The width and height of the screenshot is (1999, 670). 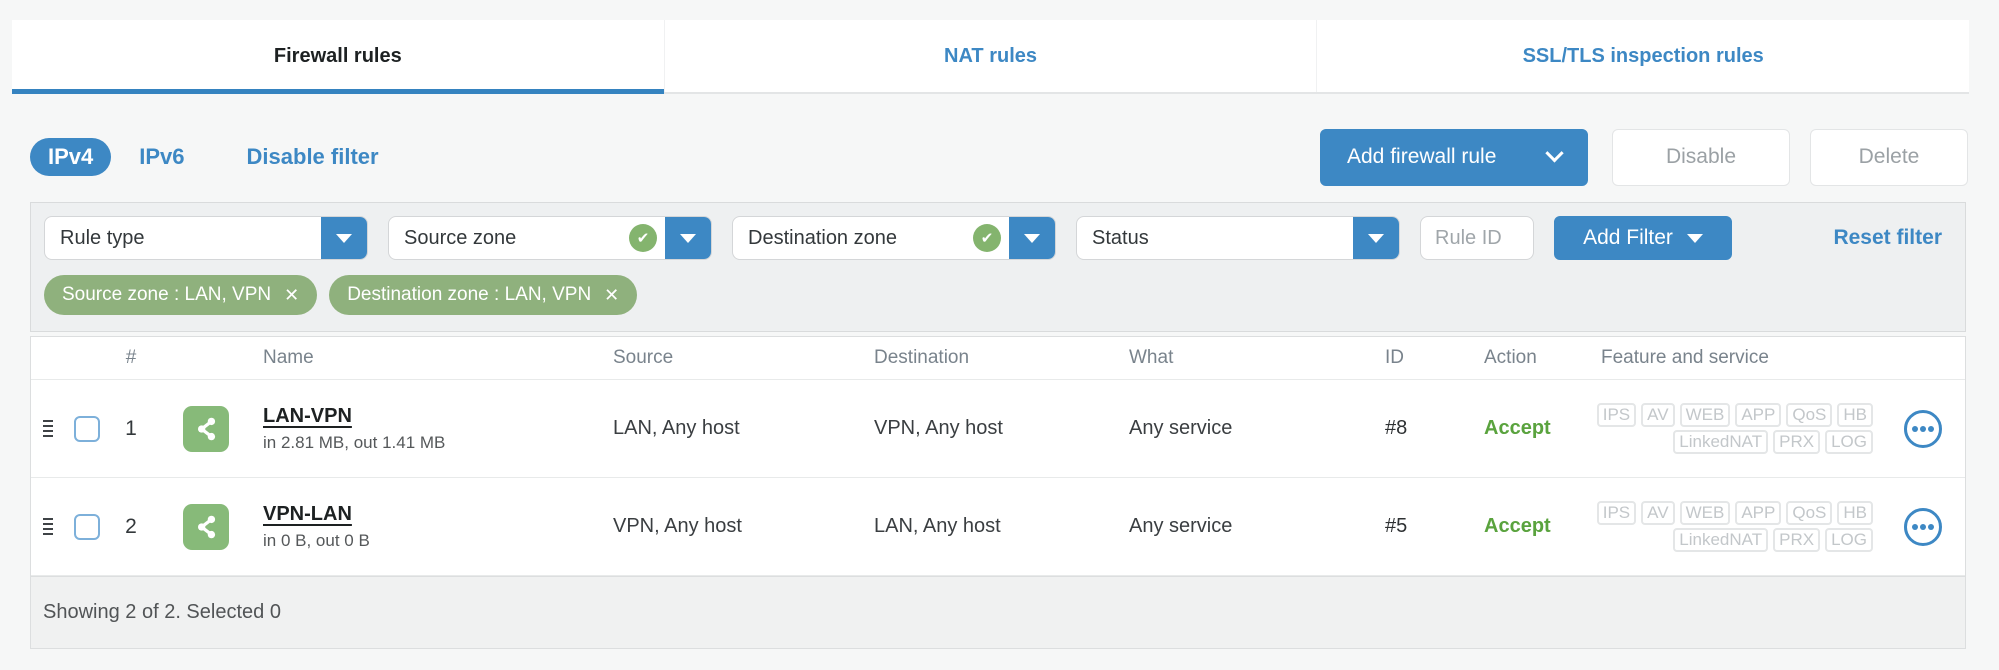 What do you see at coordinates (1238, 238) in the screenshot?
I see `status-dropdown: Status` at bounding box center [1238, 238].